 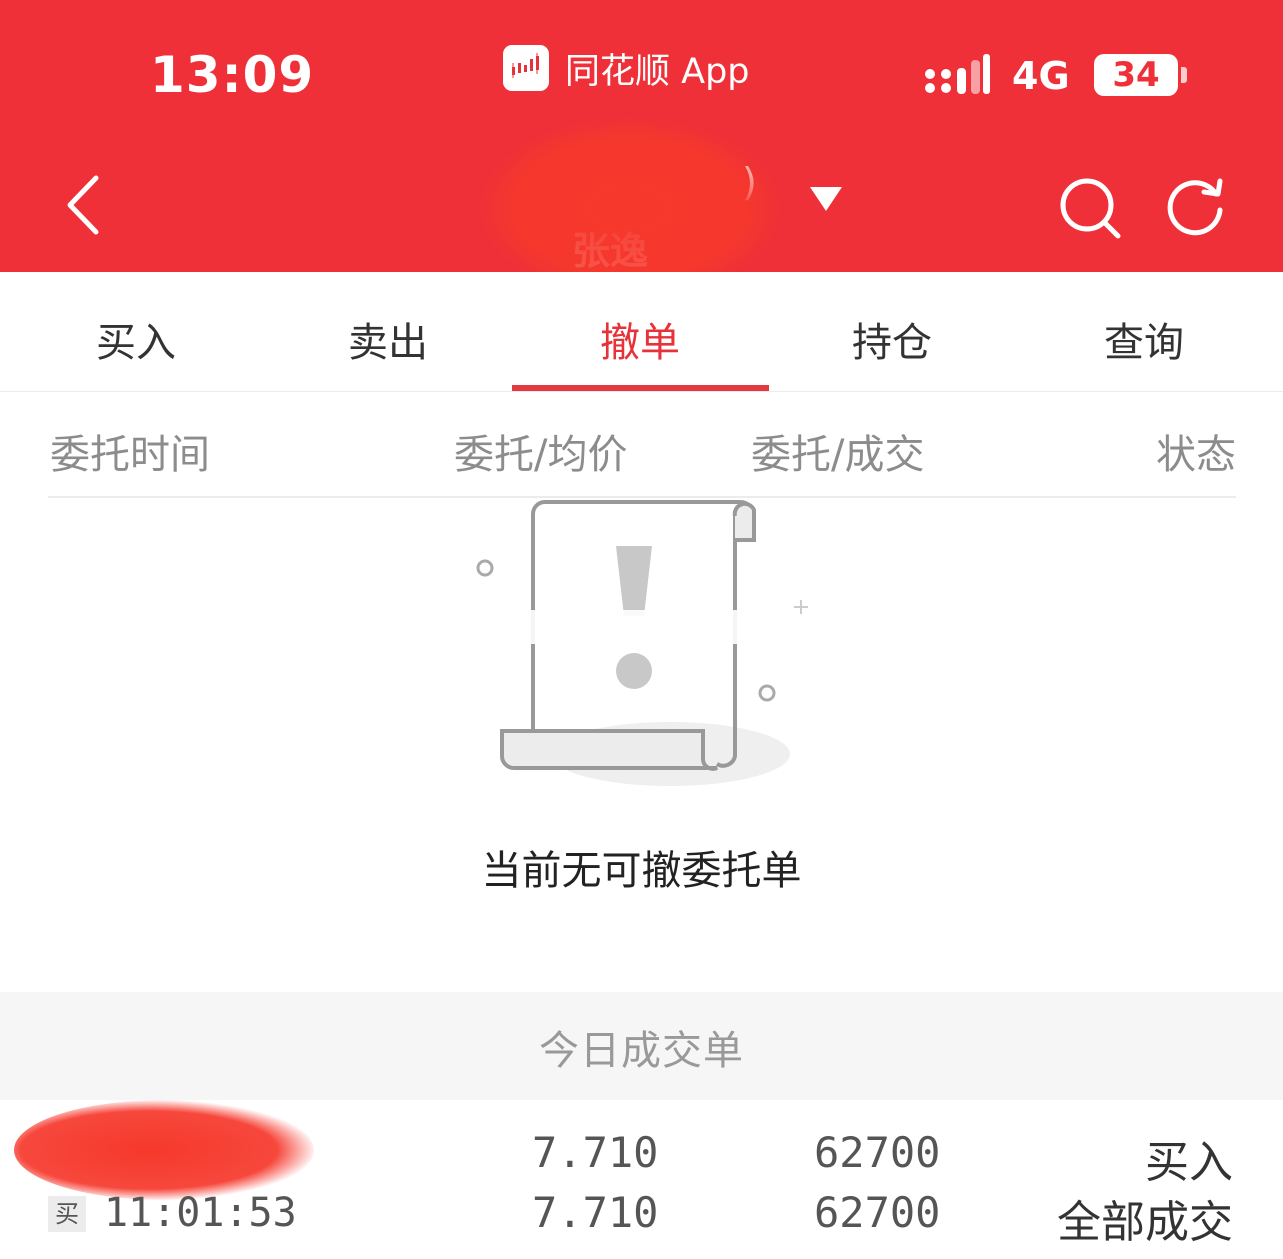 I want to click on deal-time: 11:01:53, so click(x=200, y=1213).